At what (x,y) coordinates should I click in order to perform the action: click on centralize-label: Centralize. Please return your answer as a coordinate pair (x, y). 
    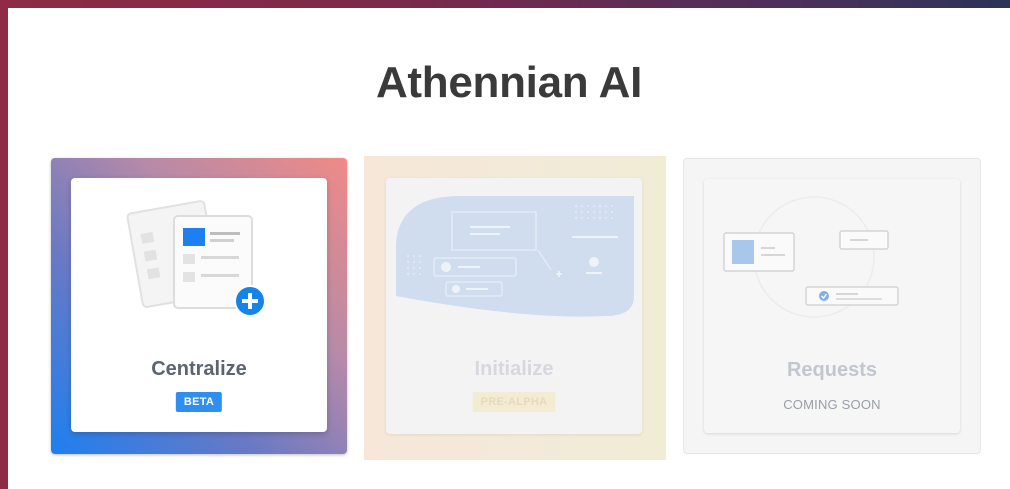
    Looking at the image, I should click on (199, 369).